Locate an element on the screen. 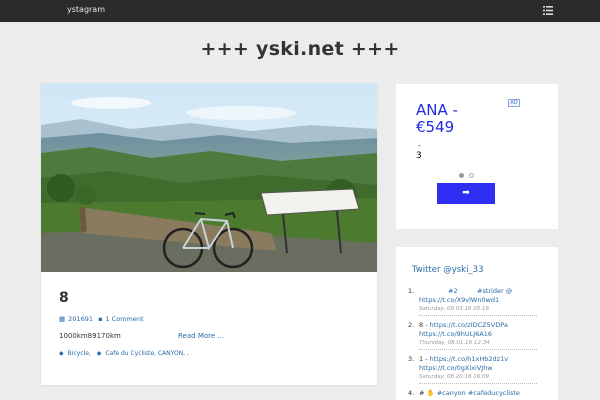 The image size is (600, 400). tweet-text: 1 - https://t.co/h1xHb2dz1v is located at coordinates (463, 359).